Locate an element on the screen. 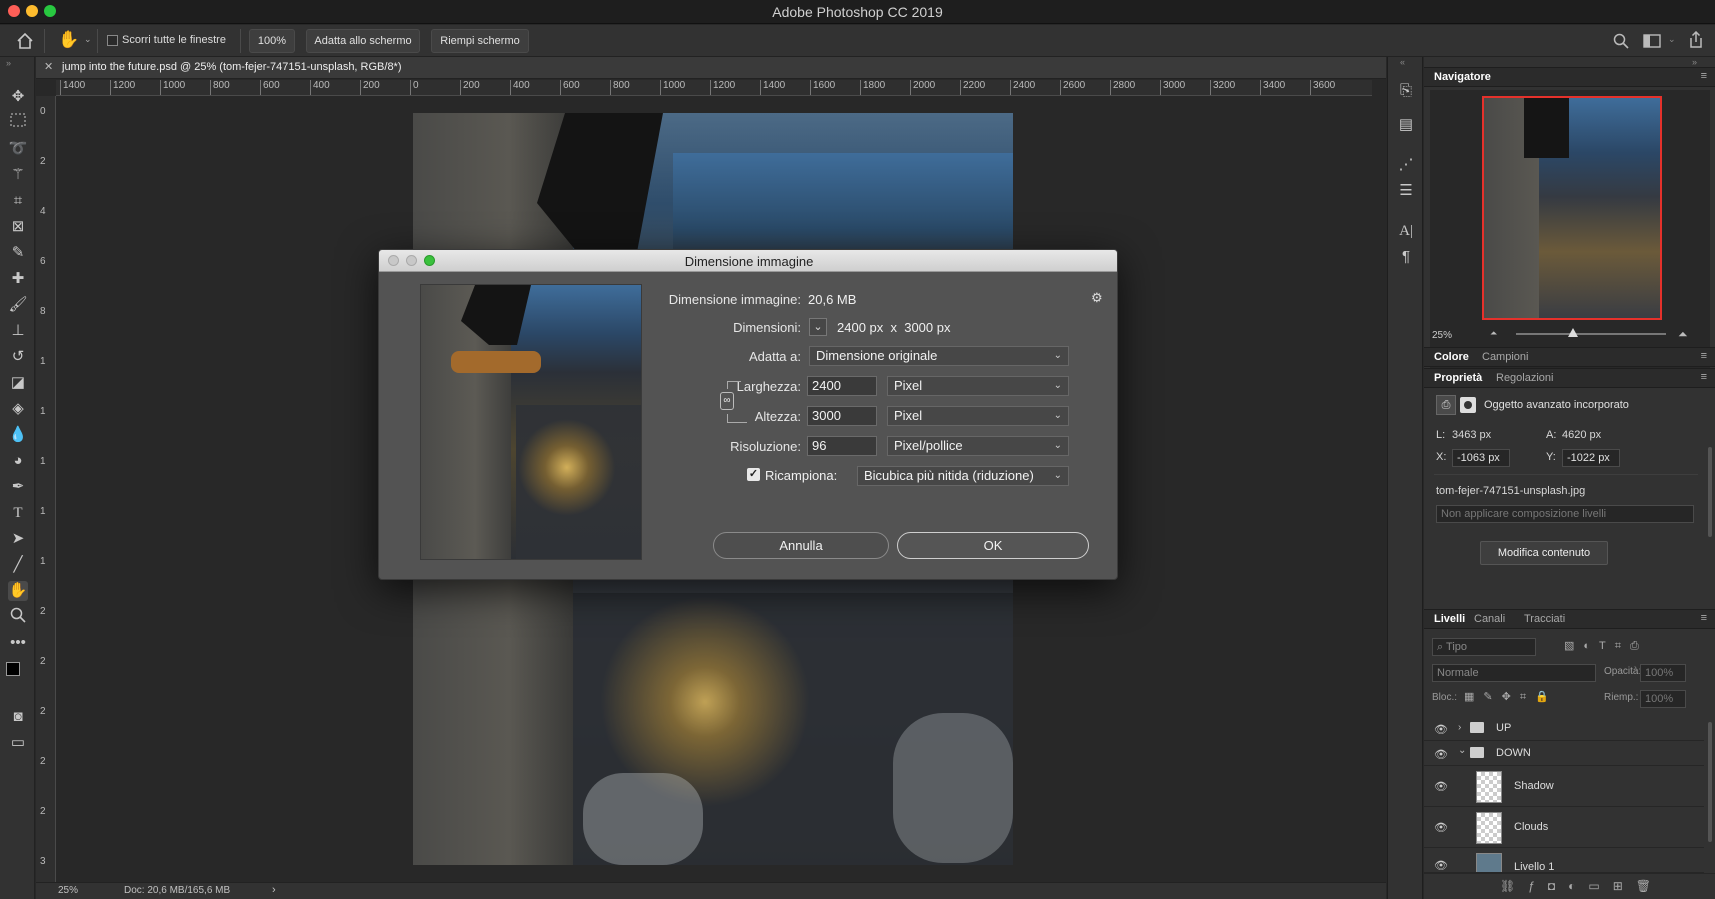  brush-tool-icon: 🖌 is located at coordinates (18, 305).